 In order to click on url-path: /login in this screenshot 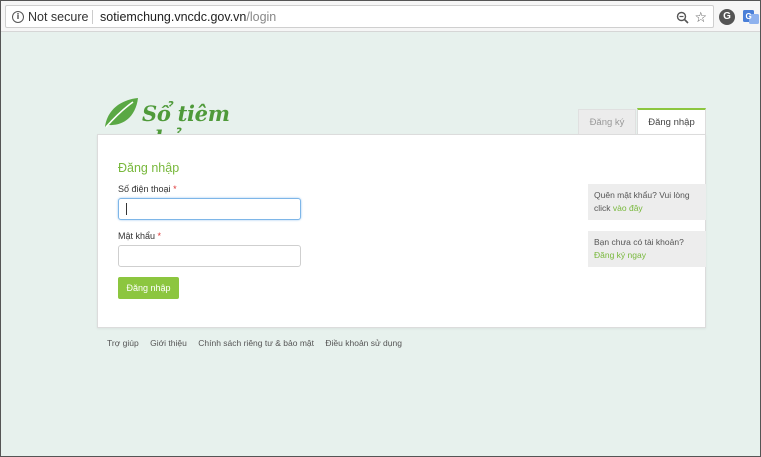, I will do `click(261, 17)`.